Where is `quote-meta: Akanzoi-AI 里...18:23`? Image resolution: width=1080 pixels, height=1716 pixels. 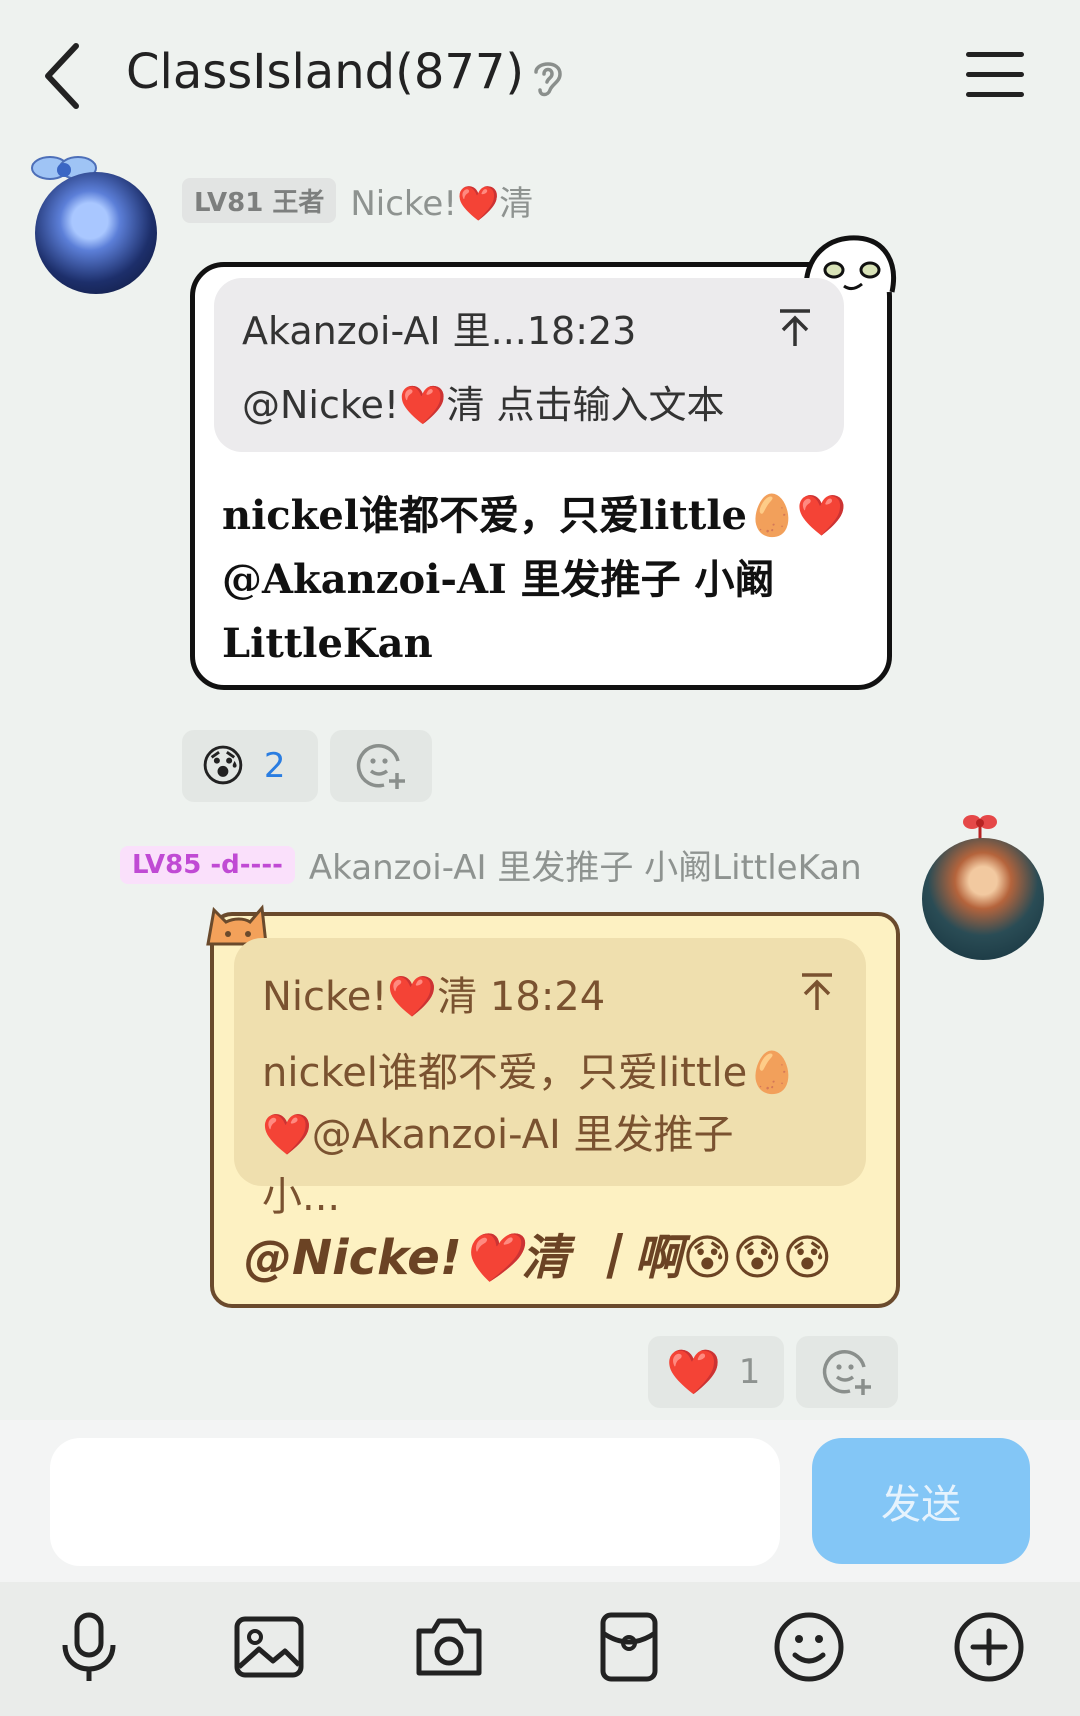 quote-meta: Akanzoi-AI 里...18:23 is located at coordinates (439, 331).